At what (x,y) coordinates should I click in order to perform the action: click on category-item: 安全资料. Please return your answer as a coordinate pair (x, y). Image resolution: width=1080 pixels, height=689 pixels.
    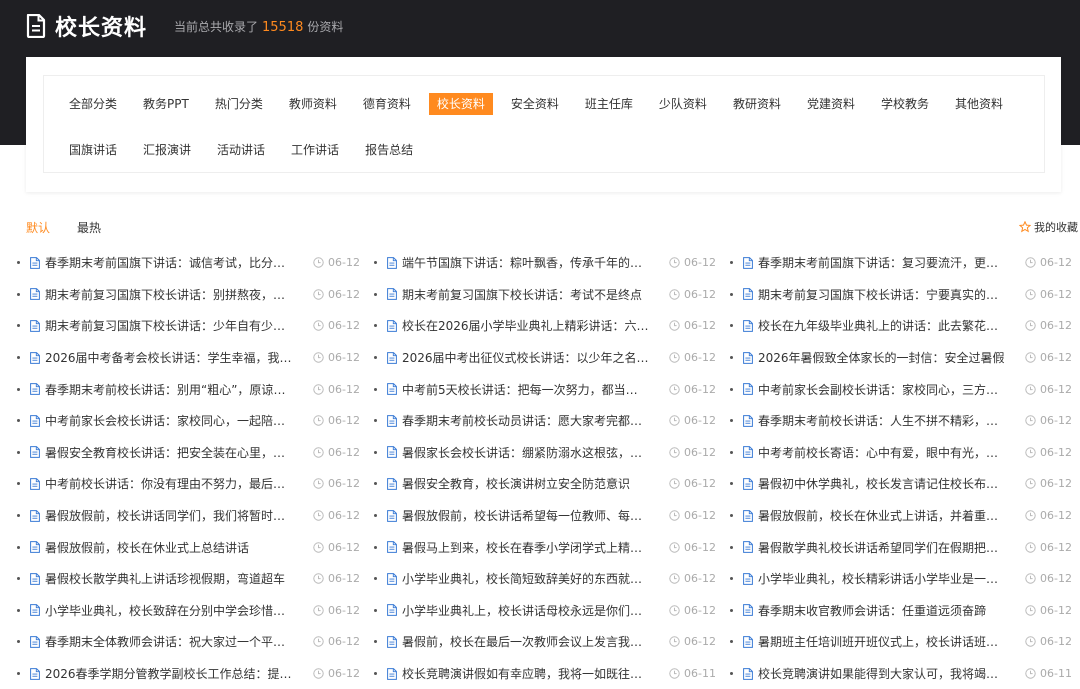
    Looking at the image, I should click on (535, 104).